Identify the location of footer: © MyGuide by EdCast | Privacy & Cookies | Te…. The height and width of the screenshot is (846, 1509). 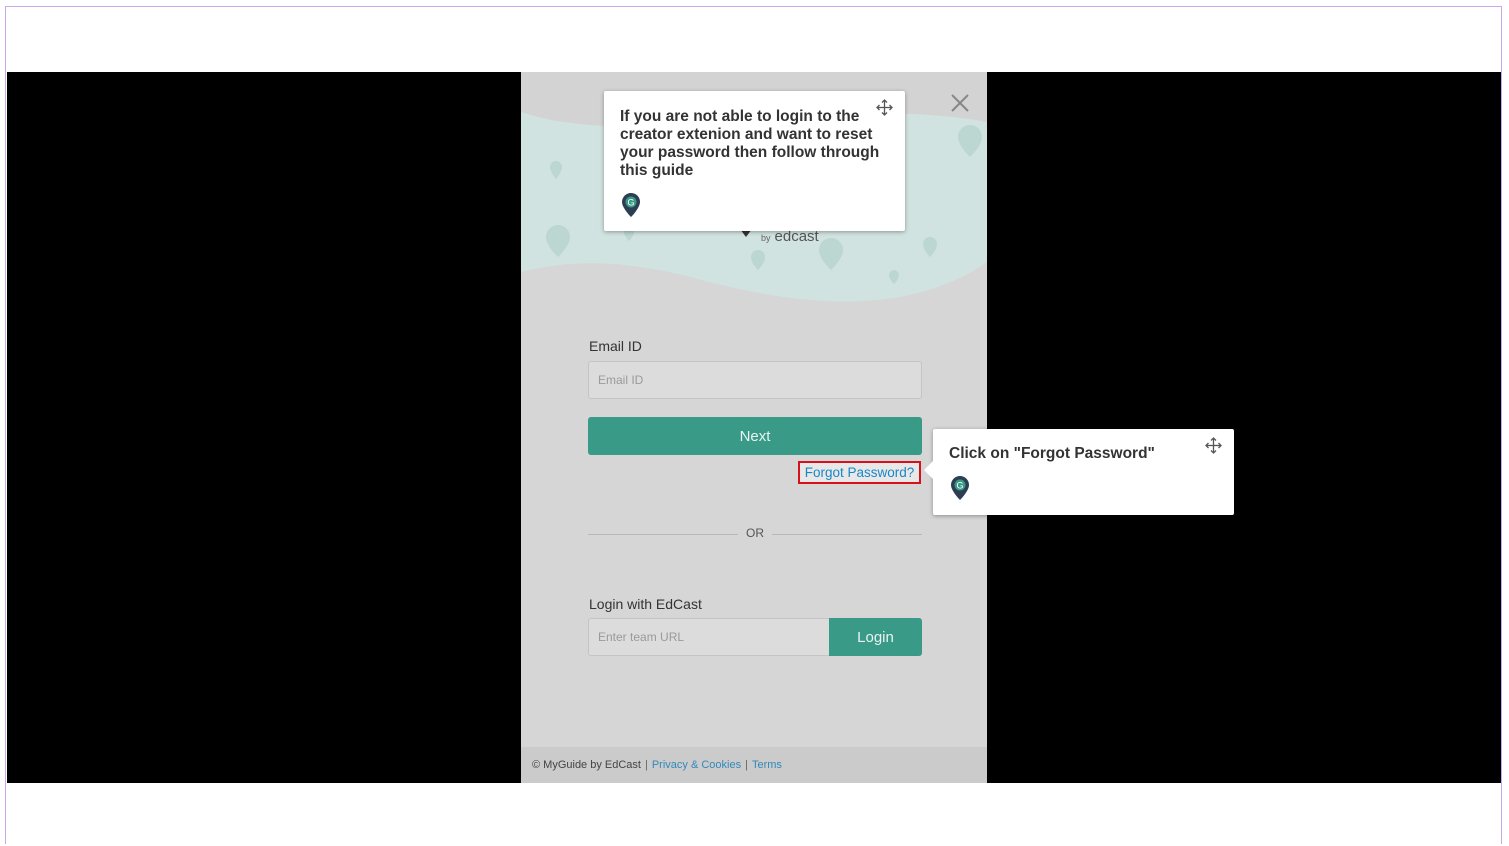
(754, 765).